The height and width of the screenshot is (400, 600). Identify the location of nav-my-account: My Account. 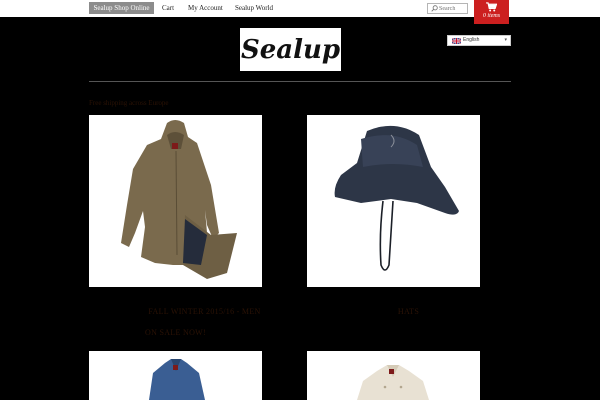
(205, 8).